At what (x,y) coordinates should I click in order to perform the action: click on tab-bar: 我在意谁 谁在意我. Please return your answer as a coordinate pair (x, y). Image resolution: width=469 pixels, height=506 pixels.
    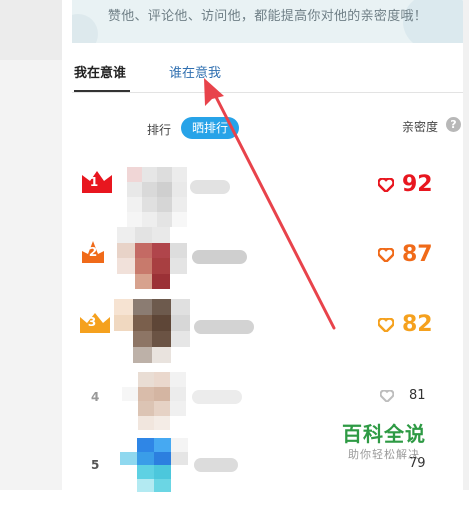
    Looking at the image, I should click on (267, 72).